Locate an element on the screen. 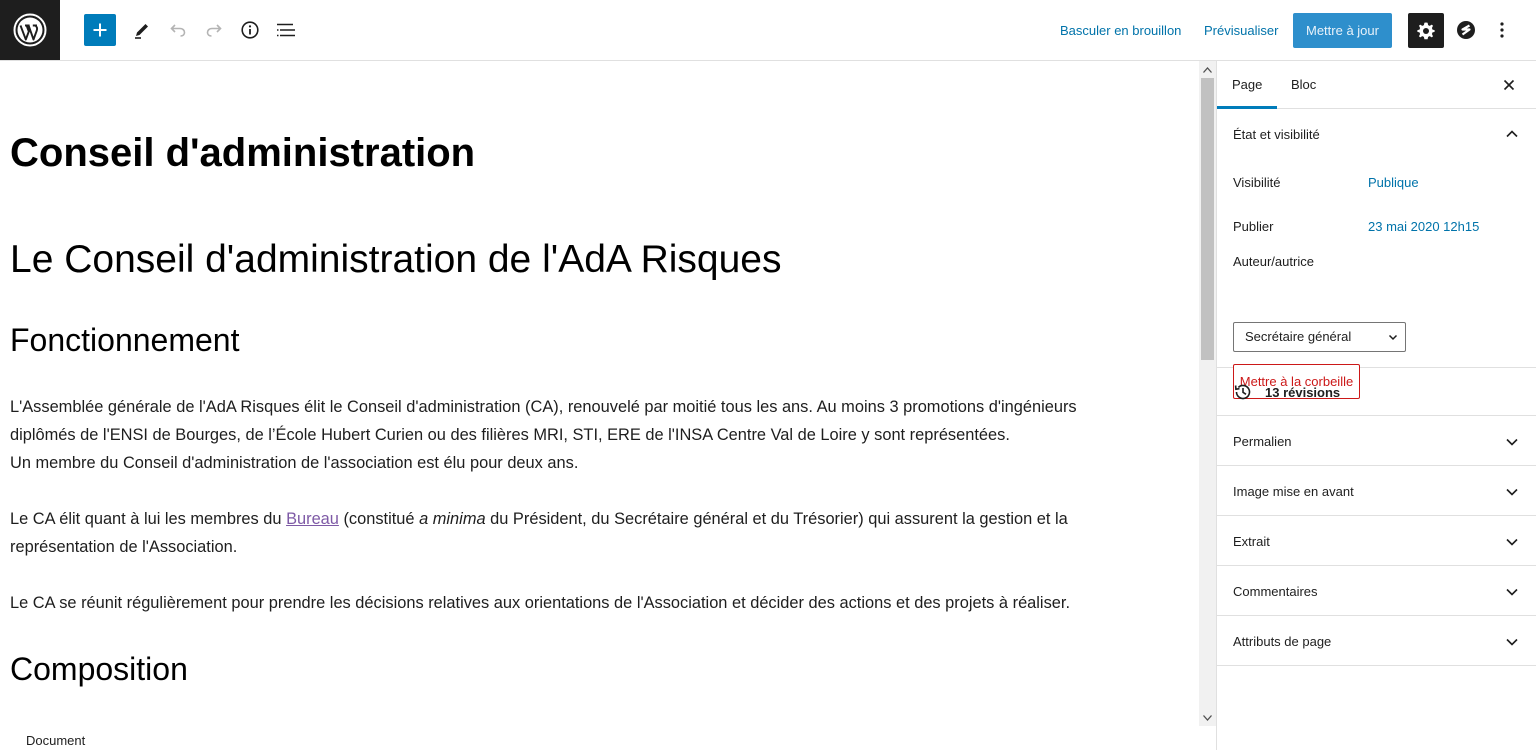 The width and height of the screenshot is (1536, 750). tools-button is located at coordinates (142, 30).